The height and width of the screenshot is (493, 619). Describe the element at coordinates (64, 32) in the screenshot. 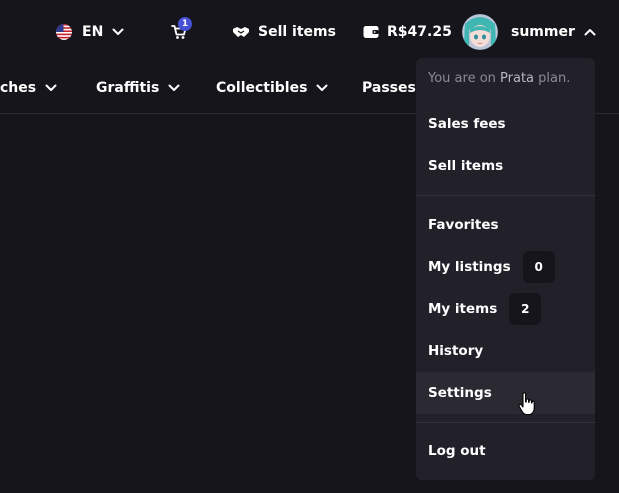

I see `us-flag-icon` at that location.